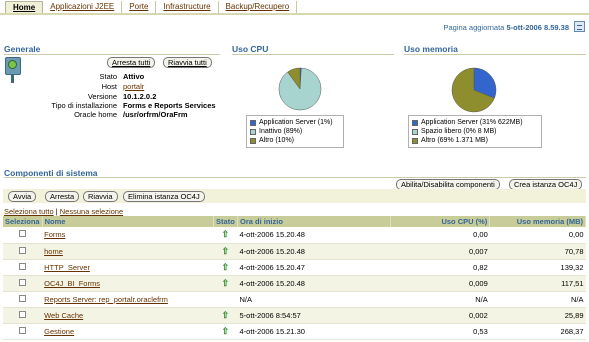  I want to click on memory-pie-chart, so click(474, 90).